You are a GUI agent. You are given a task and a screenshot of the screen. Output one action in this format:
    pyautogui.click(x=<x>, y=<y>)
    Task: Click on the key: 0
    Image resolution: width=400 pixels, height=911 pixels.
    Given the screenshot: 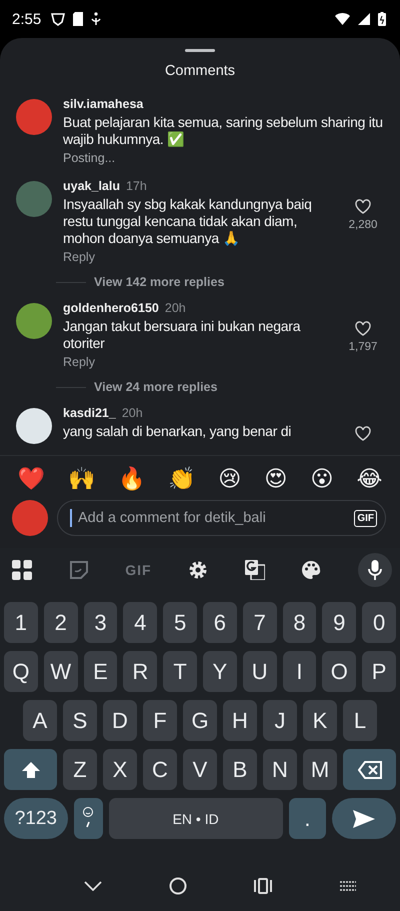 What is the action you would take?
    pyautogui.click(x=379, y=622)
    